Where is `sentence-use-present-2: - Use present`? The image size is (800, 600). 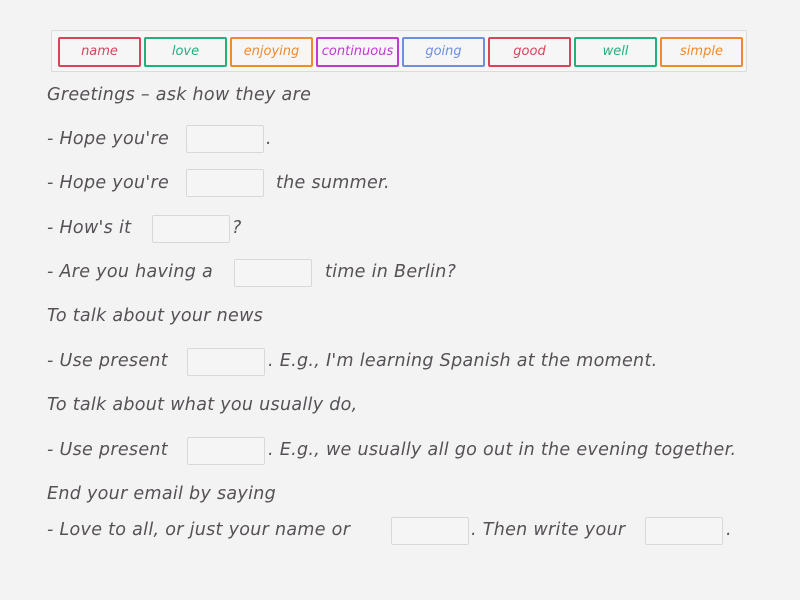 sentence-use-present-2: - Use present is located at coordinates (107, 450).